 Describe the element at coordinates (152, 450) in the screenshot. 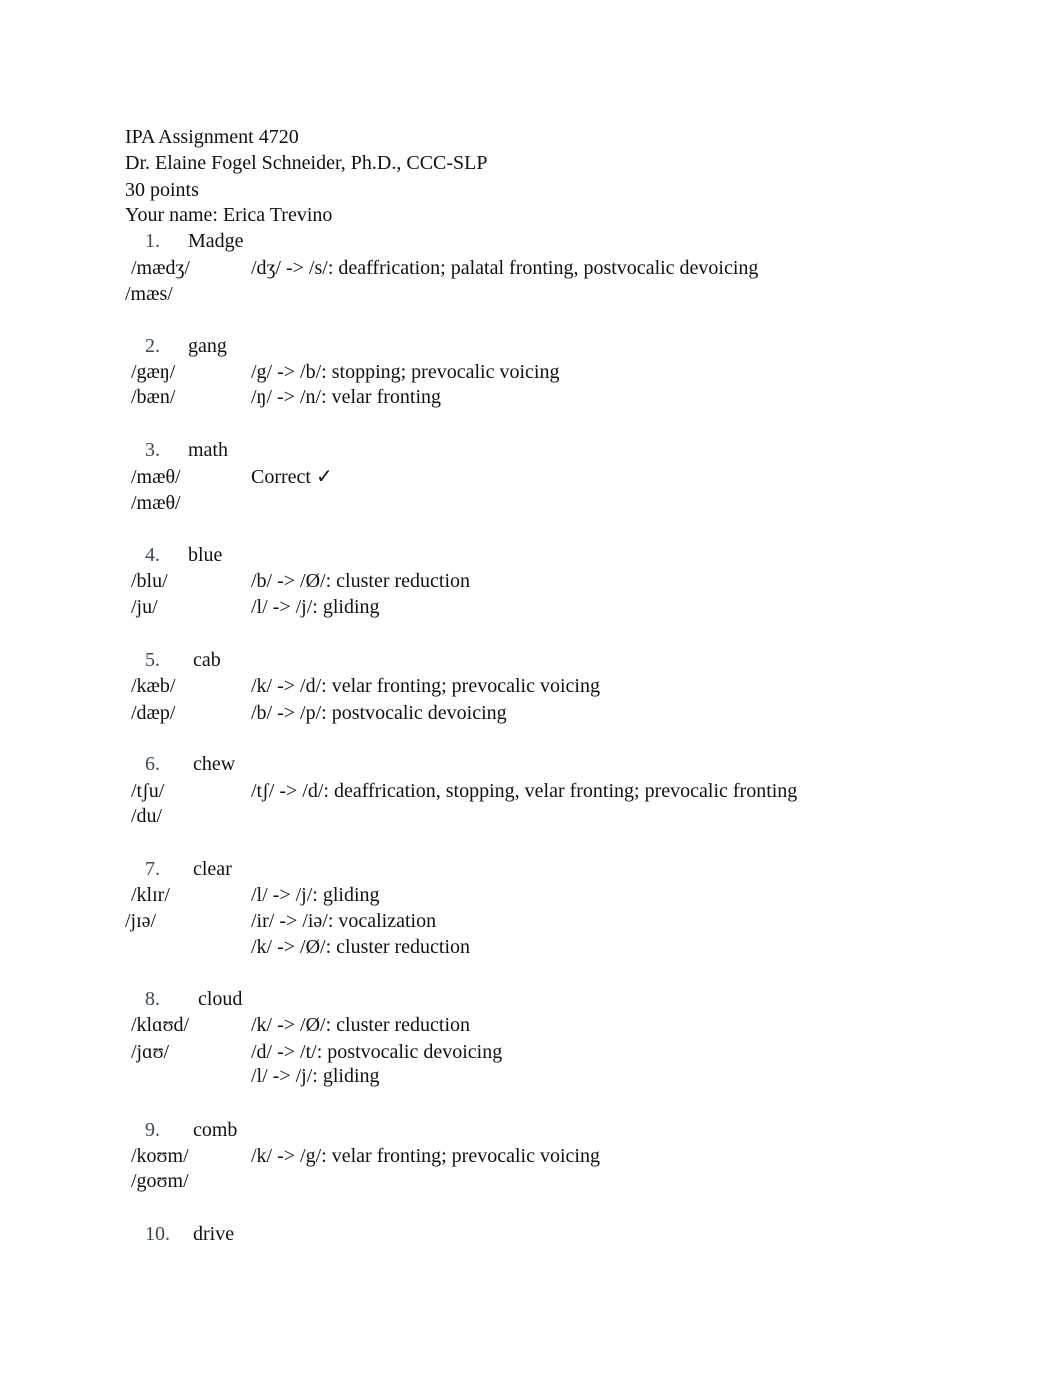

I see `item-number: 3.` at that location.